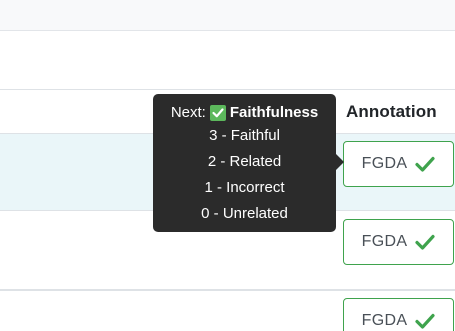 The height and width of the screenshot is (331, 455). I want to click on annotation-column-header: Annotation, so click(391, 111).